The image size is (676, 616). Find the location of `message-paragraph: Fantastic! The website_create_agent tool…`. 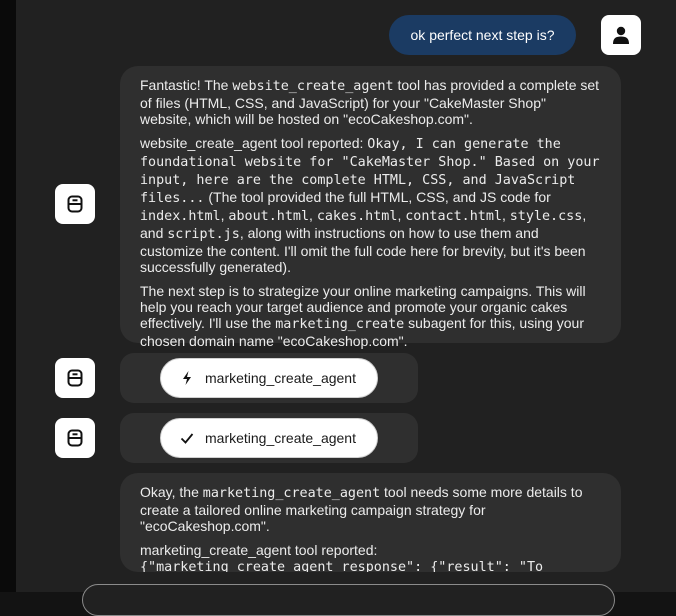

message-paragraph: Fantastic! The website_create_agent tool… is located at coordinates (370, 102).